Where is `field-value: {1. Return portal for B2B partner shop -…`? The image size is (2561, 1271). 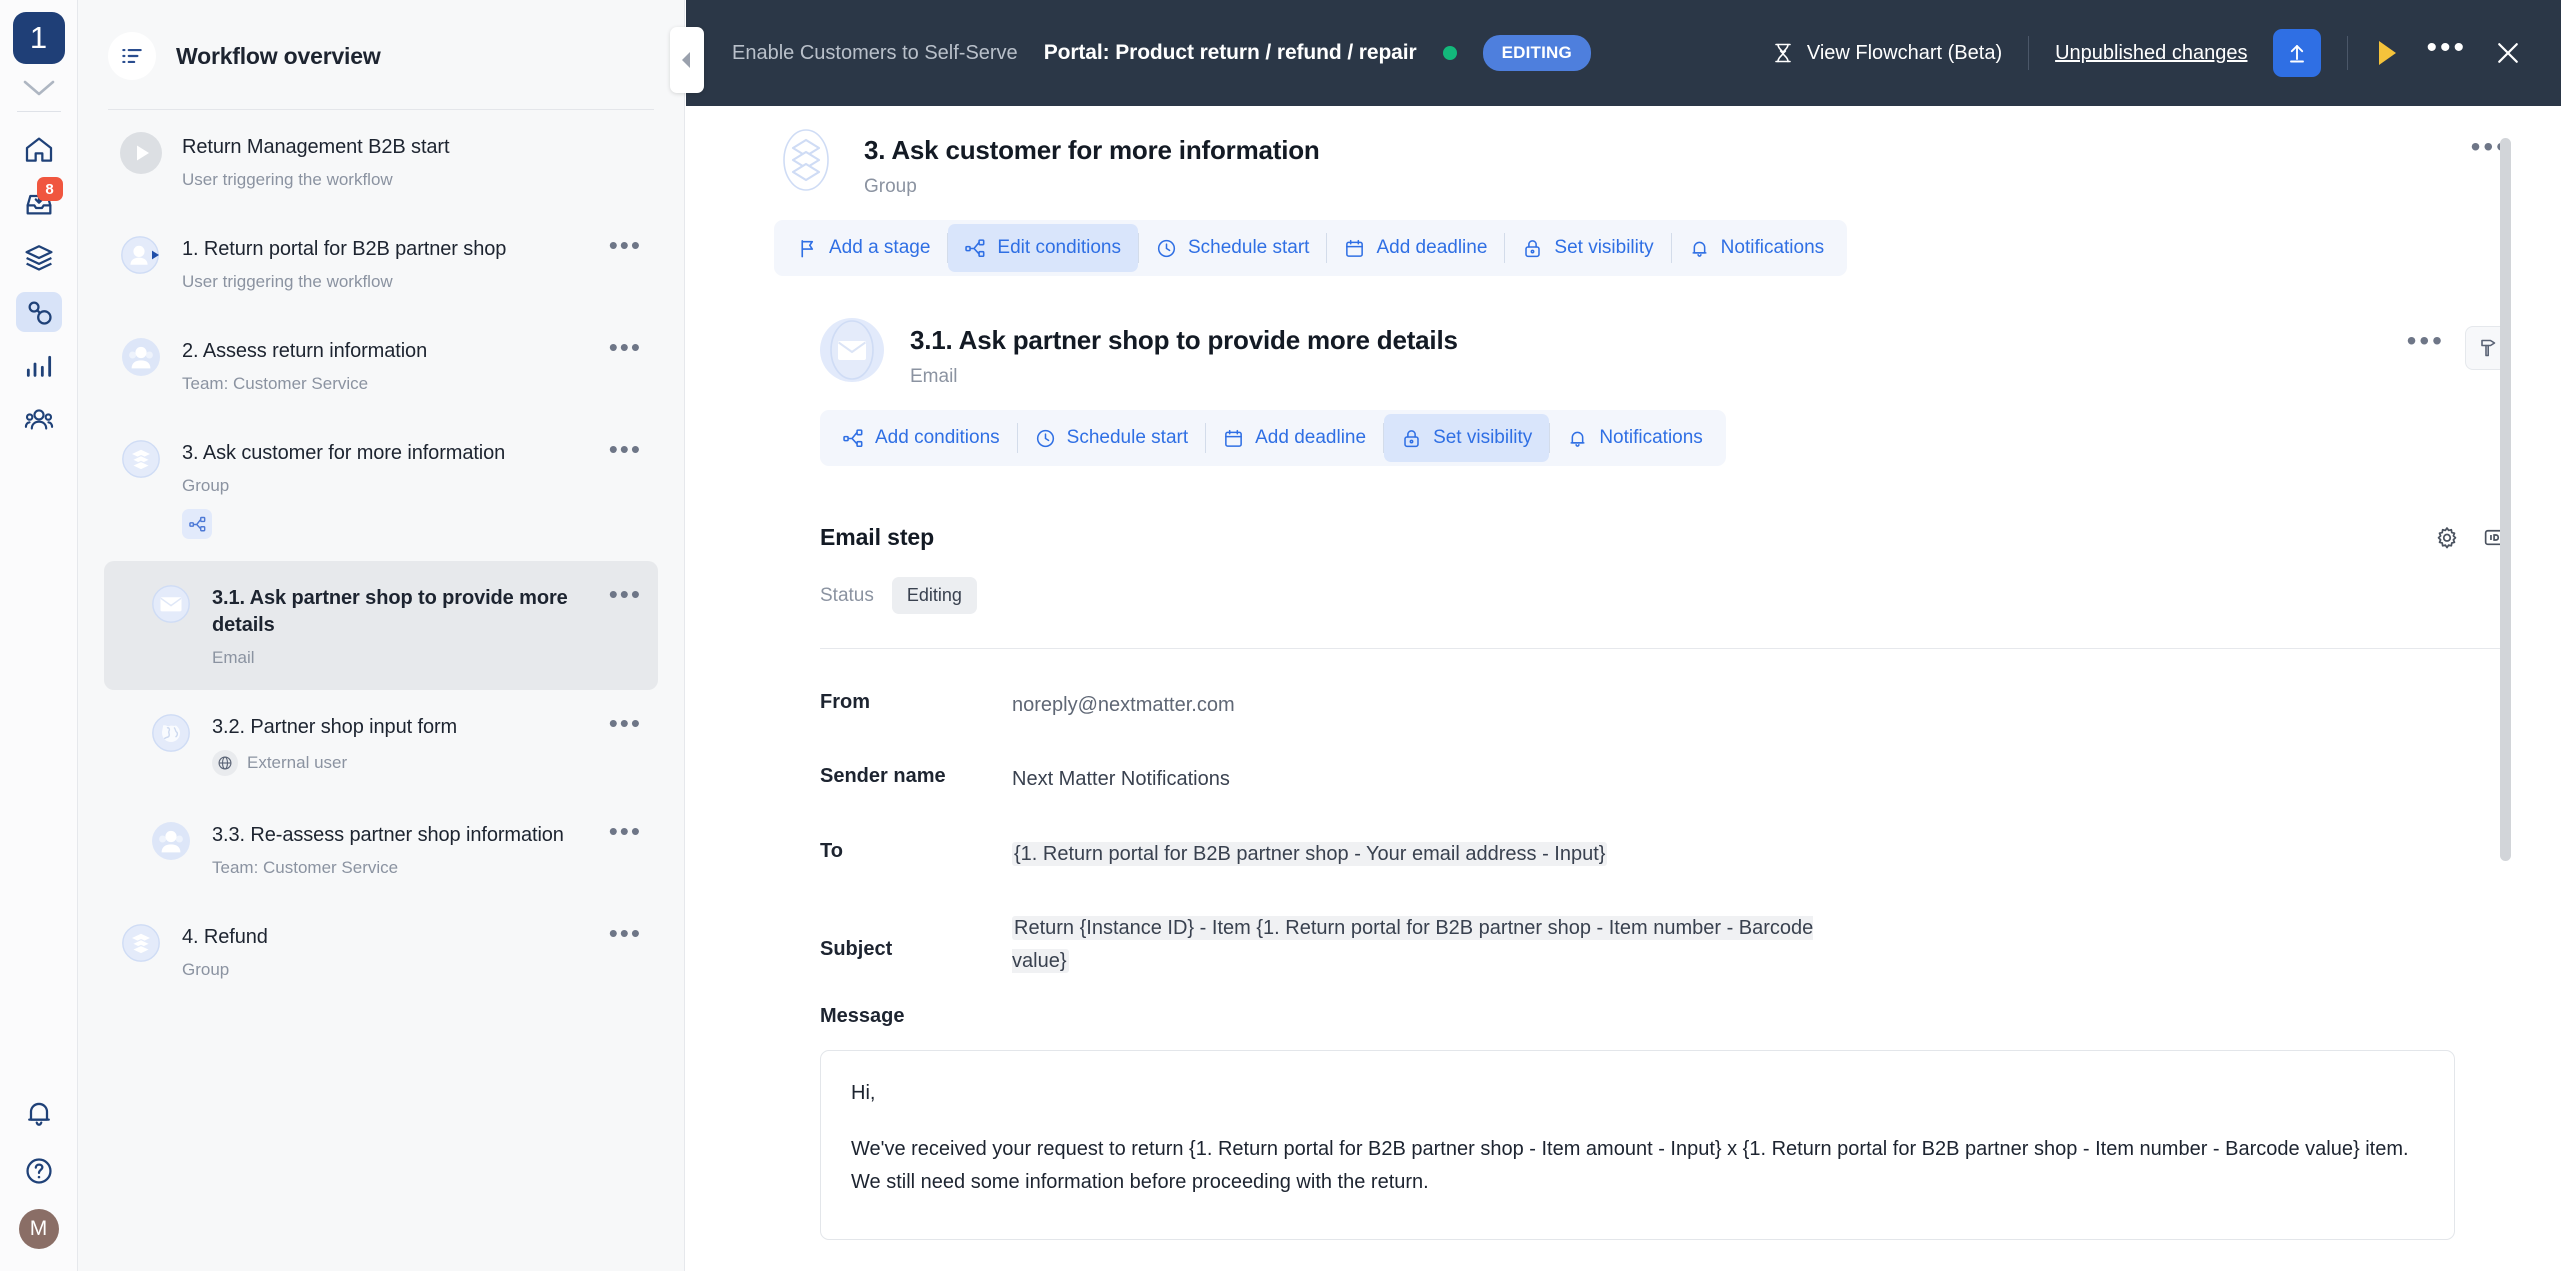
field-value: {1. Return portal for B2B partner shop -… is located at coordinates (1310, 854).